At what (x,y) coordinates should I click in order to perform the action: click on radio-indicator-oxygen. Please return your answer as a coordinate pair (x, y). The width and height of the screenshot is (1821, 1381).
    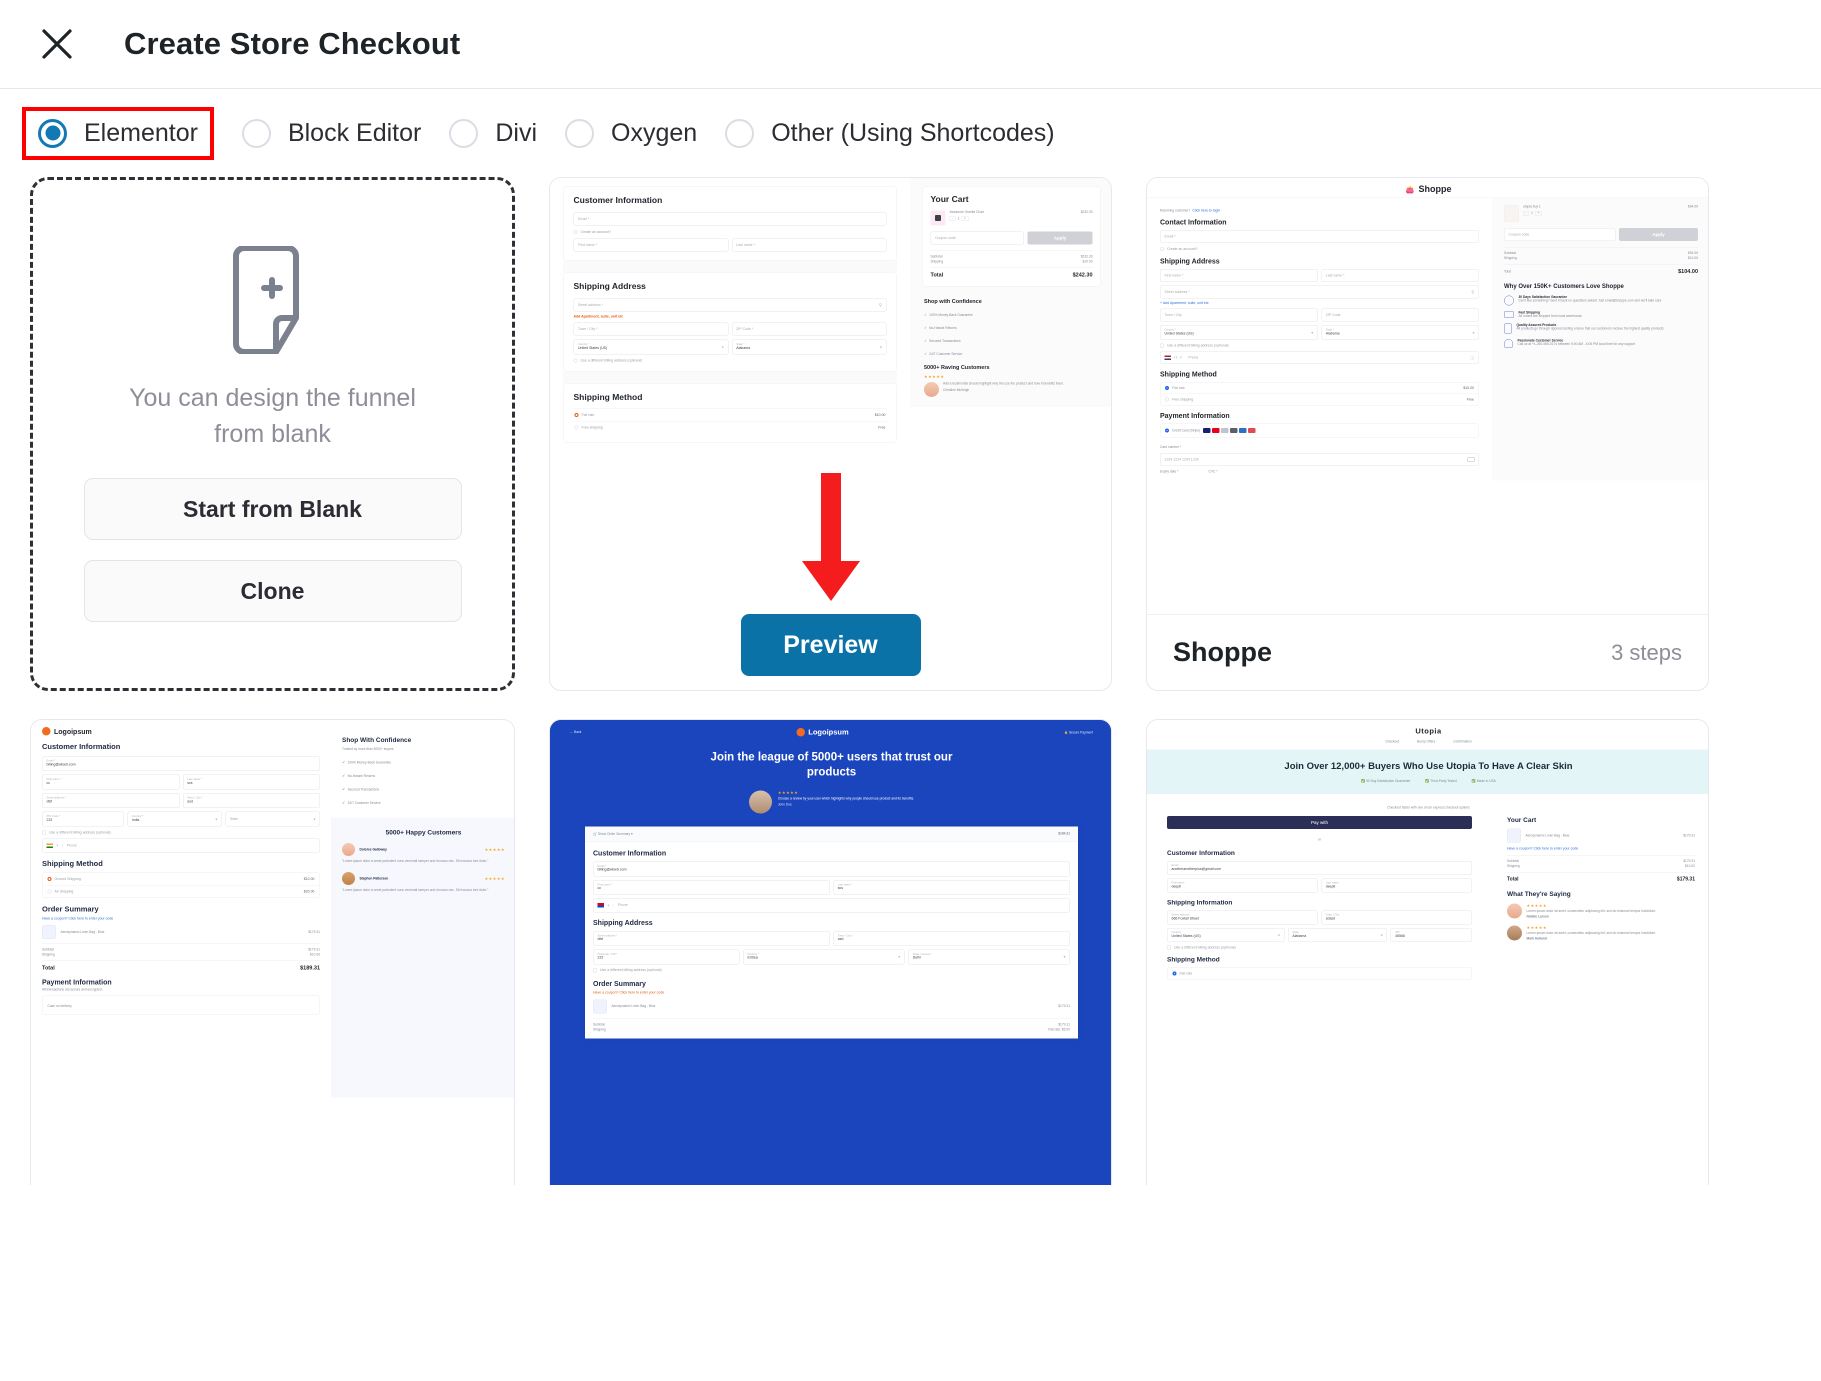
    Looking at the image, I should click on (580, 133).